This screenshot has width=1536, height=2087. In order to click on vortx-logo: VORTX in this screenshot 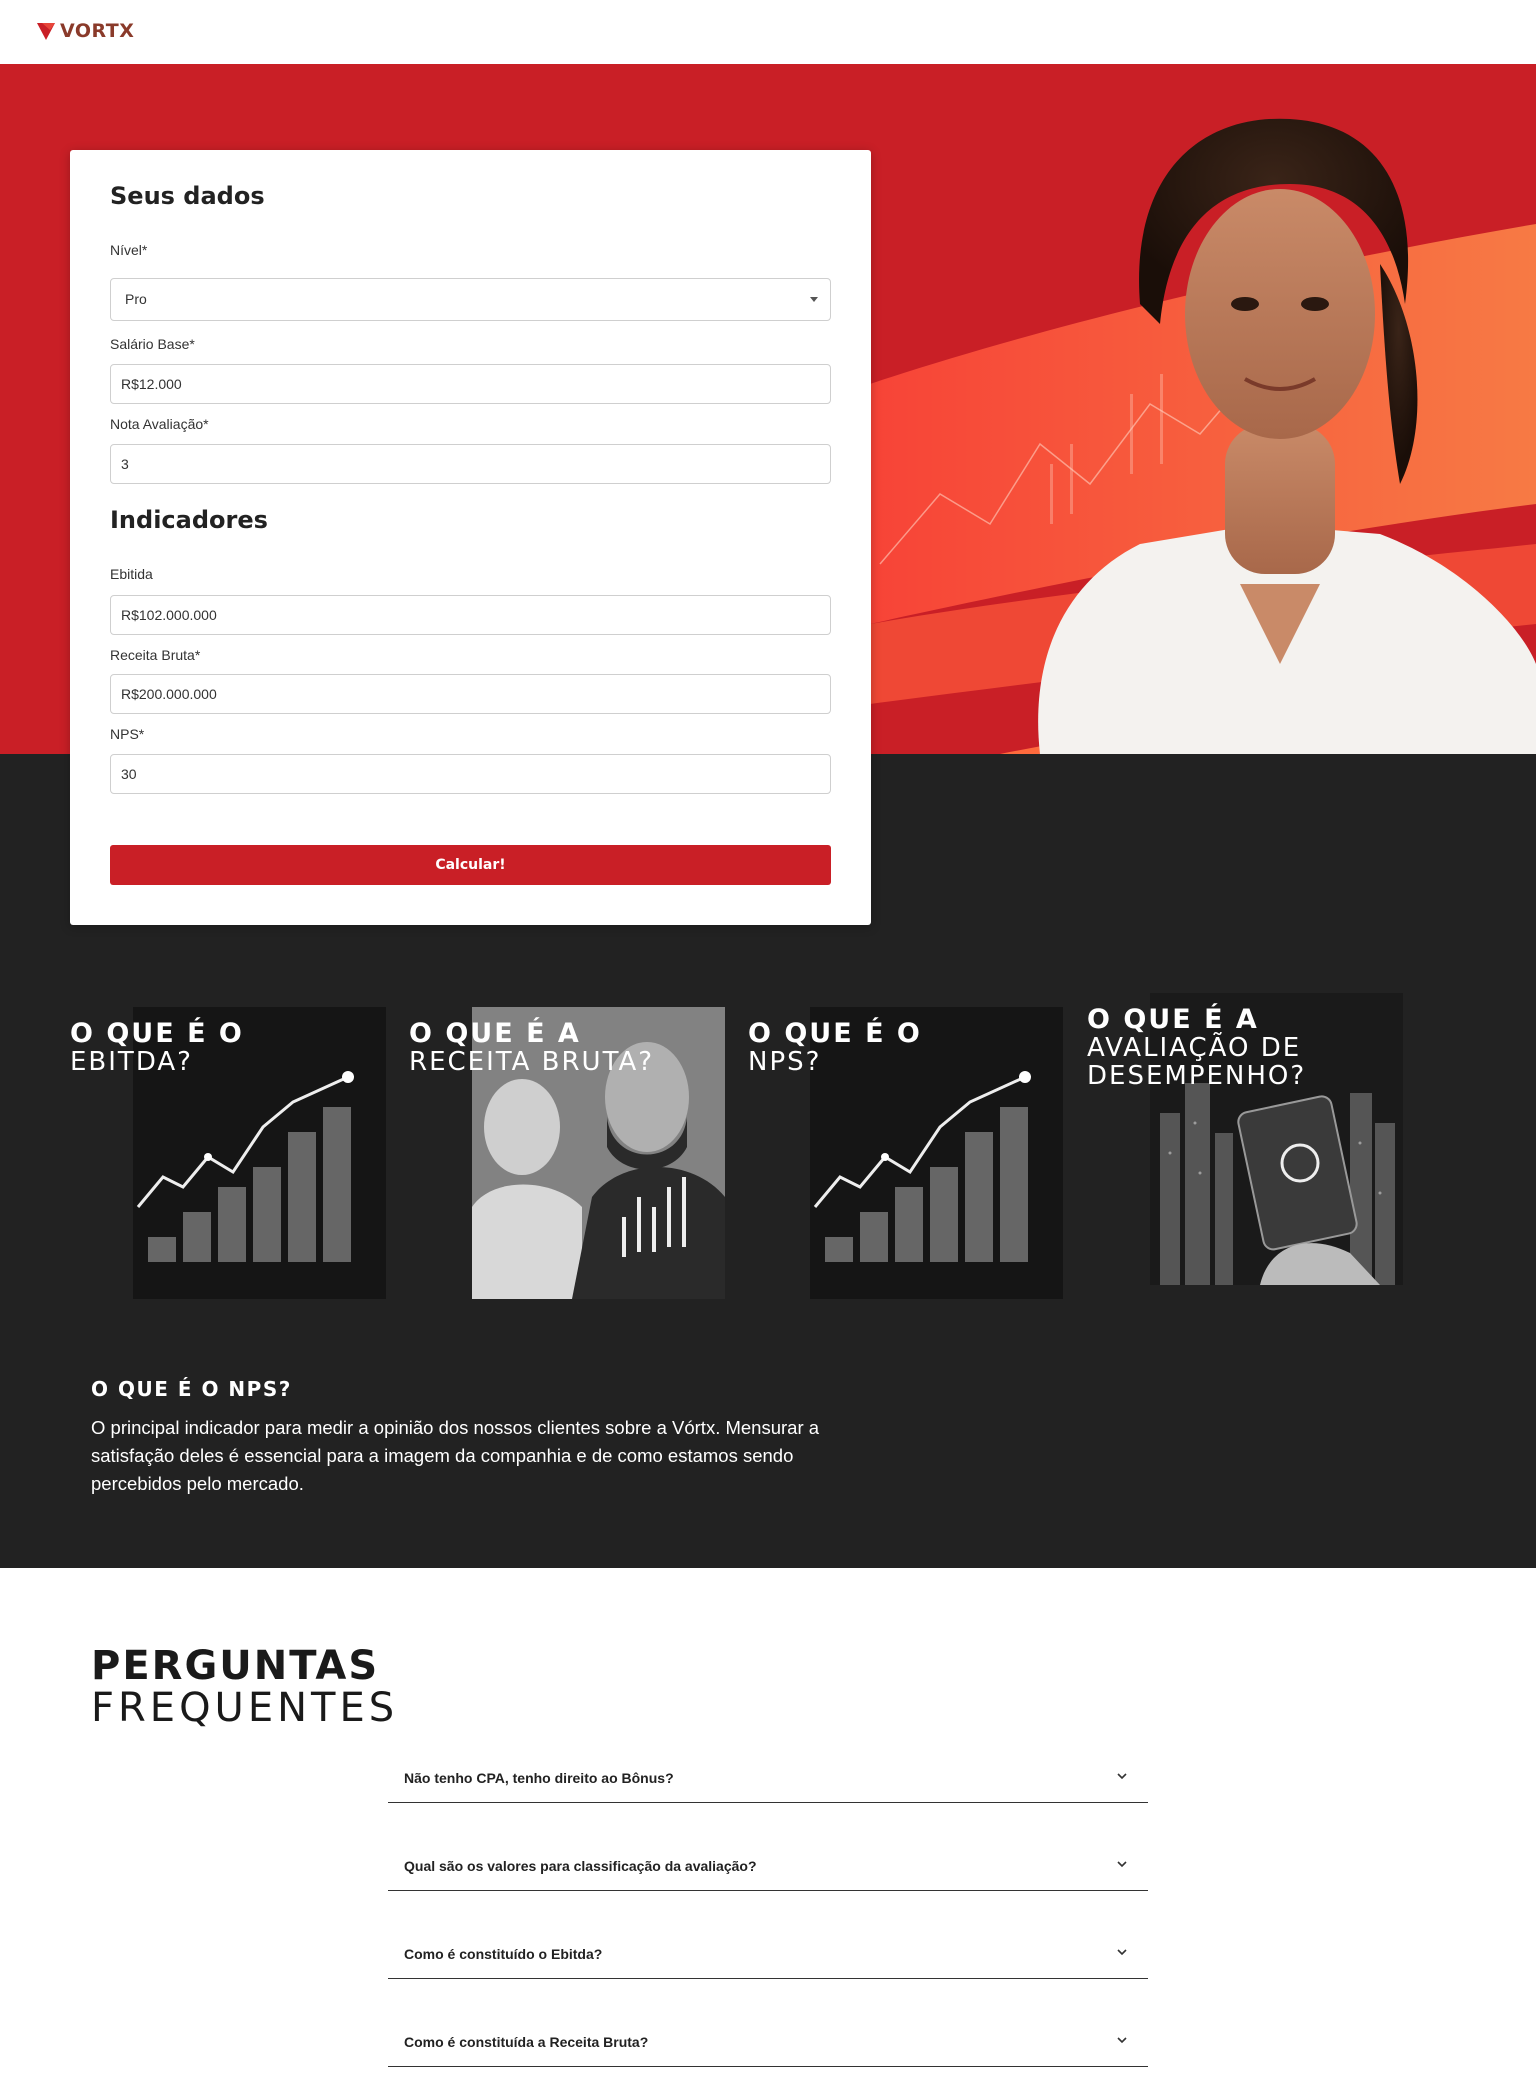, I will do `click(85, 31)`.